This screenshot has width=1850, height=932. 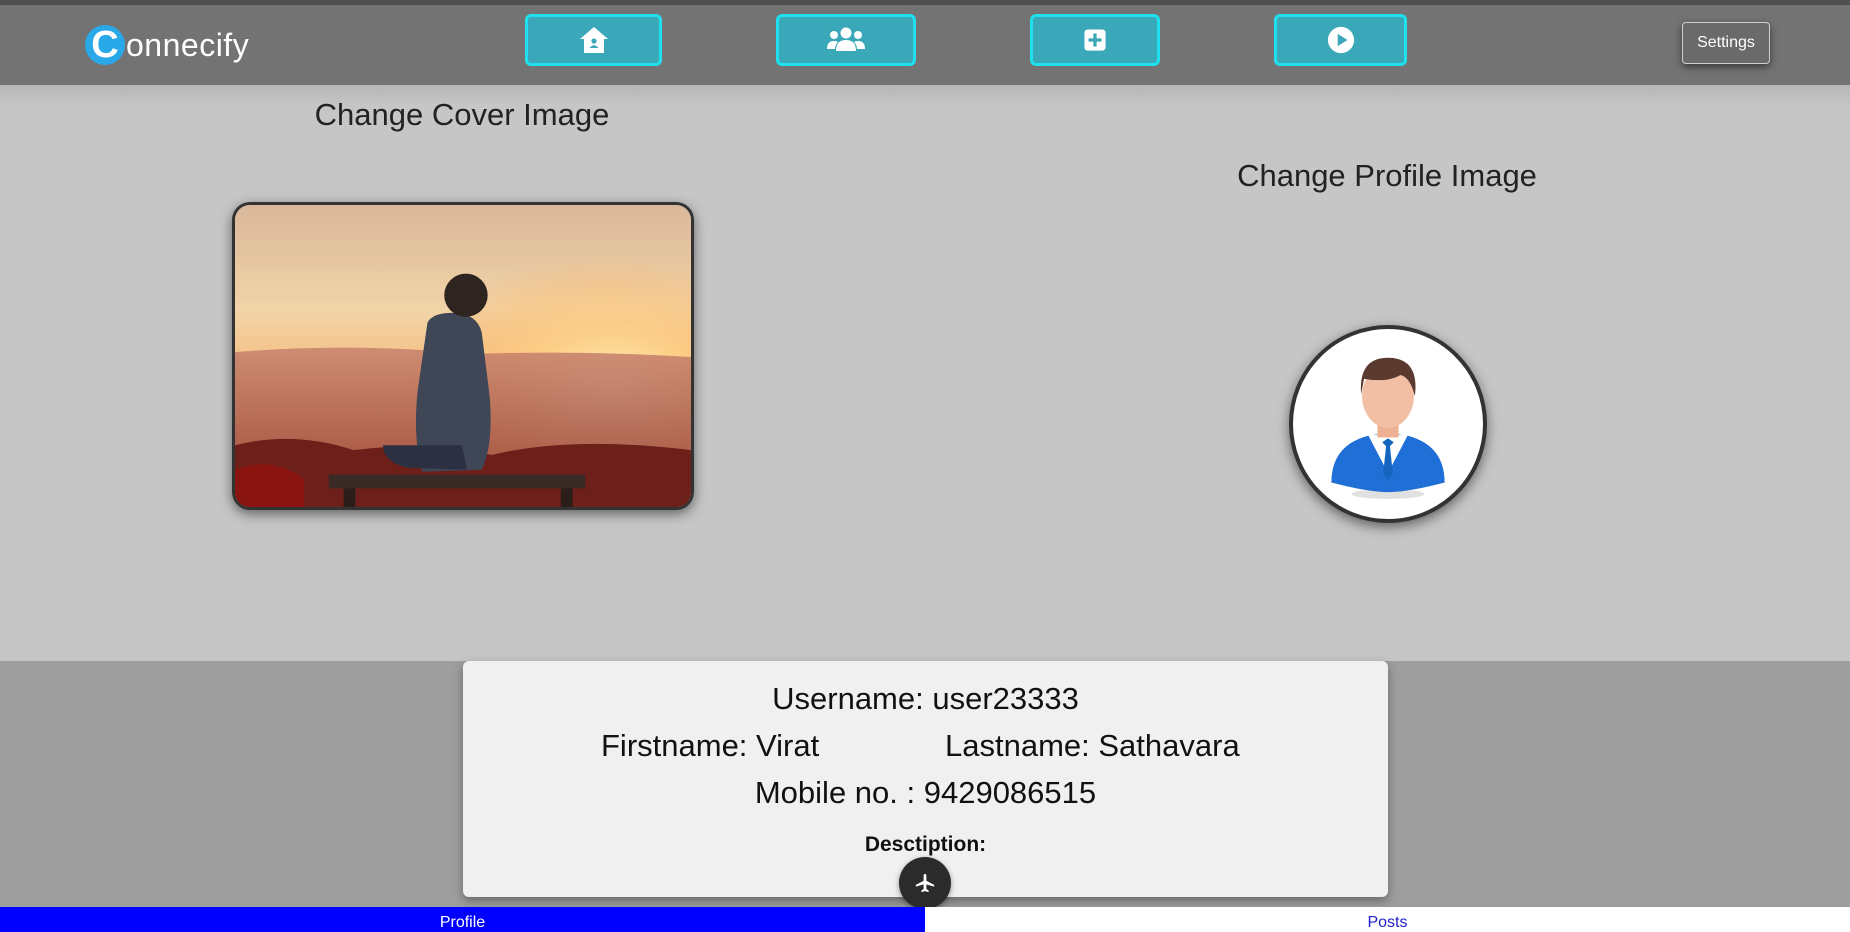 I want to click on settings-button: Settings, so click(x=1726, y=43).